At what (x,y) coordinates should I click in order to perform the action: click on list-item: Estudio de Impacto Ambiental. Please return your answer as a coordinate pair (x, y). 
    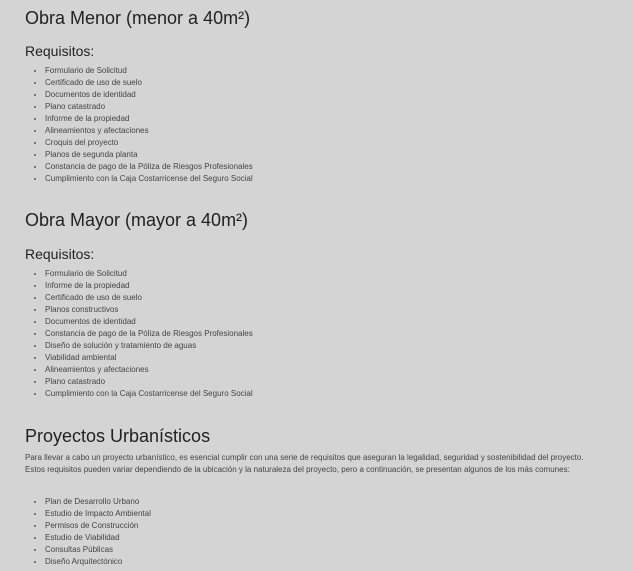
    Looking at the image, I should click on (92, 513).